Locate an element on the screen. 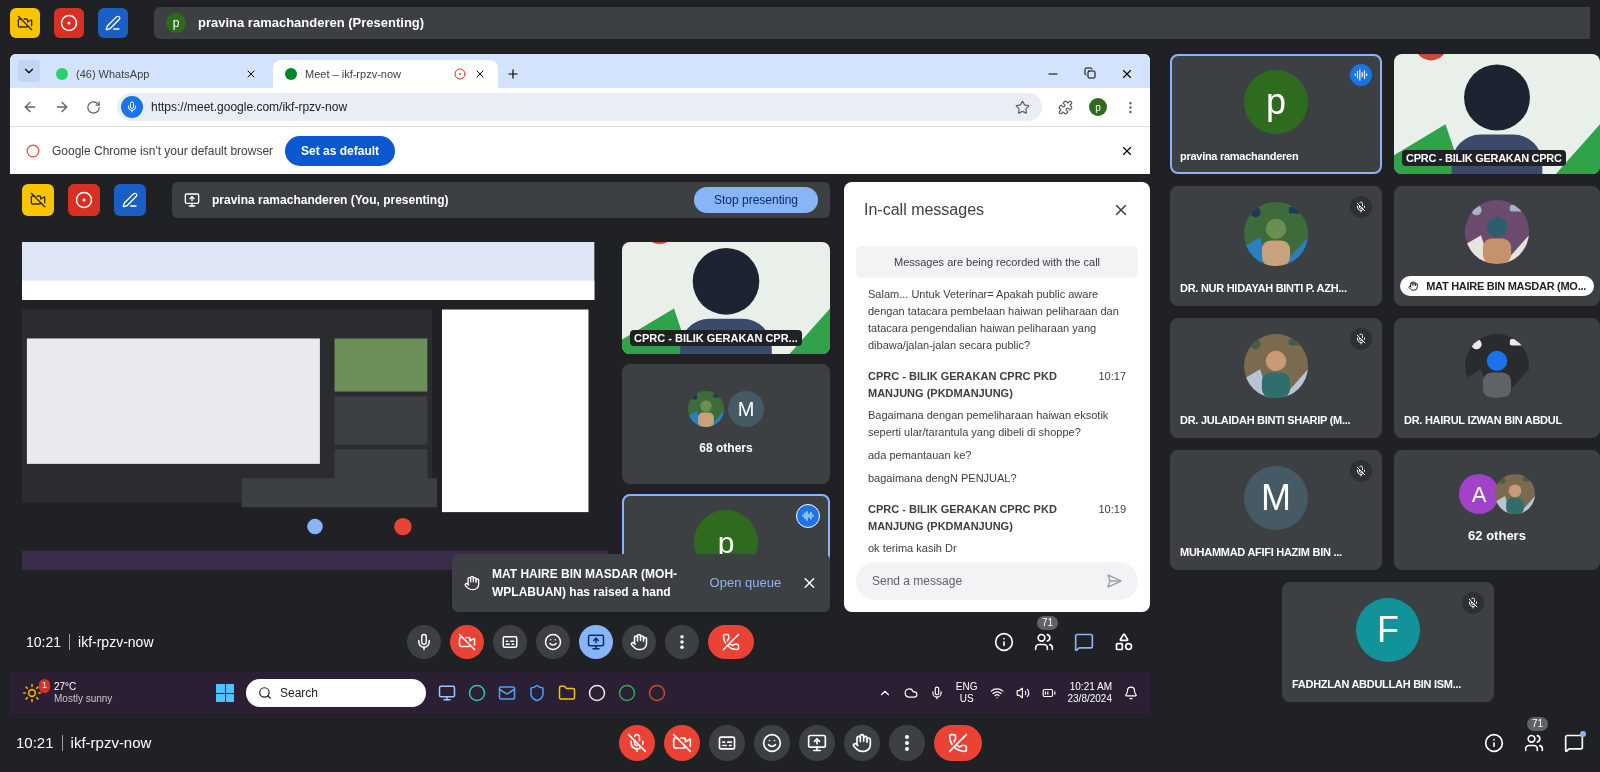  avatar: F is located at coordinates (1388, 629).